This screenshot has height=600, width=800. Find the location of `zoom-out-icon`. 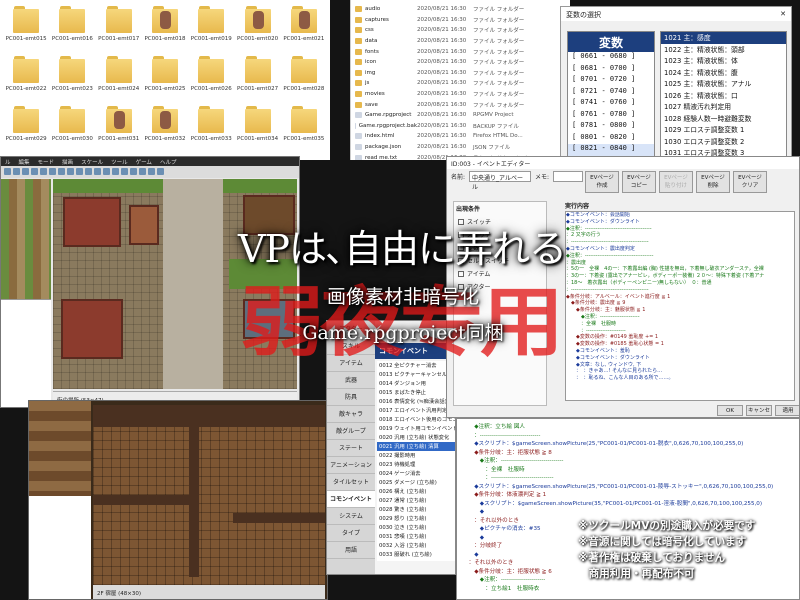

zoom-out-icon is located at coordinates (142, 171).